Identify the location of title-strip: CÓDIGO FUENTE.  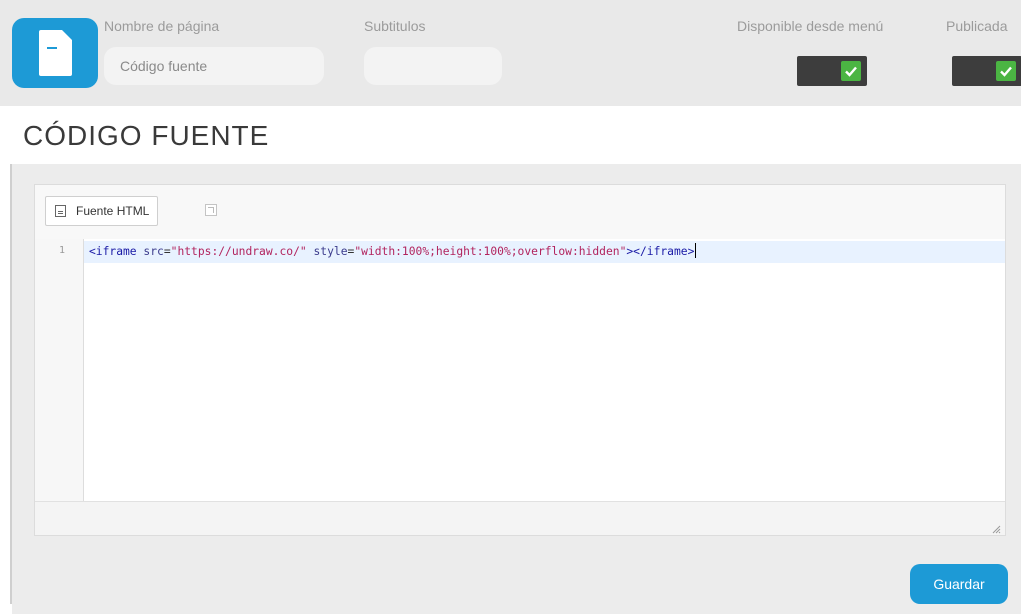
(516, 135).